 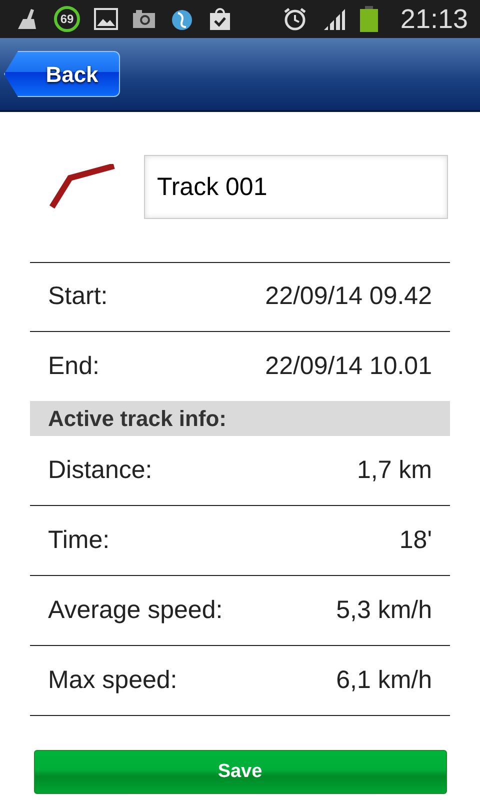 What do you see at coordinates (240, 418) in the screenshot?
I see `section-header: Active track info:` at bounding box center [240, 418].